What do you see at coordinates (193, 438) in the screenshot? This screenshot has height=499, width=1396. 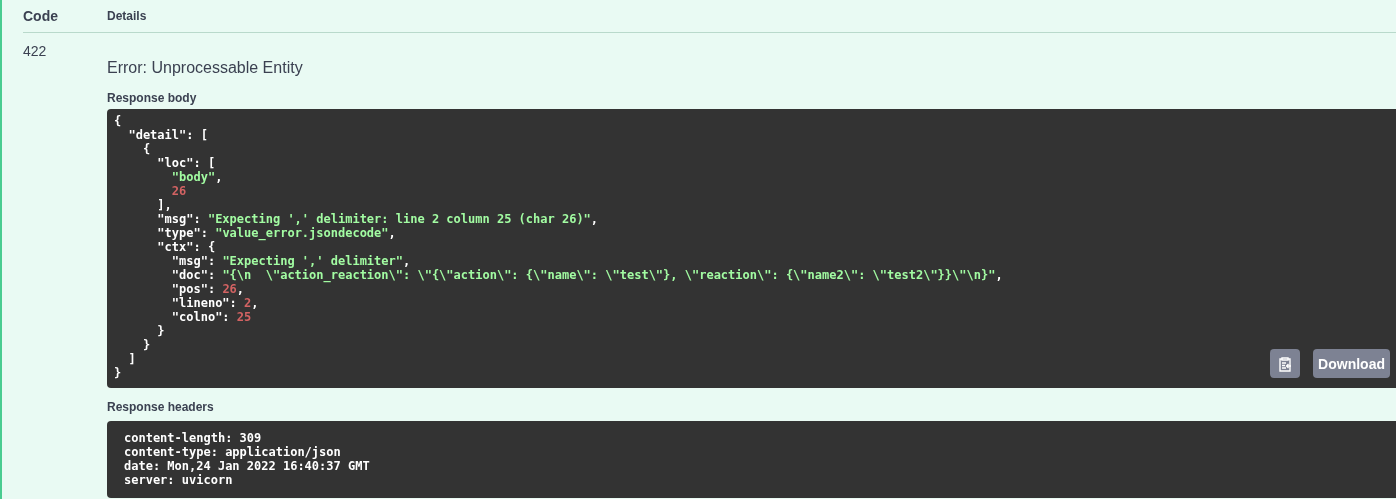 I see `code-line: content-length: 309` at bounding box center [193, 438].